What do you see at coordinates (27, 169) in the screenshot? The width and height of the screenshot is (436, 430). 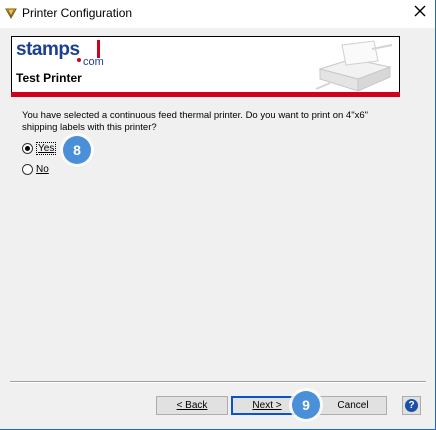 I see `radio-button-no` at bounding box center [27, 169].